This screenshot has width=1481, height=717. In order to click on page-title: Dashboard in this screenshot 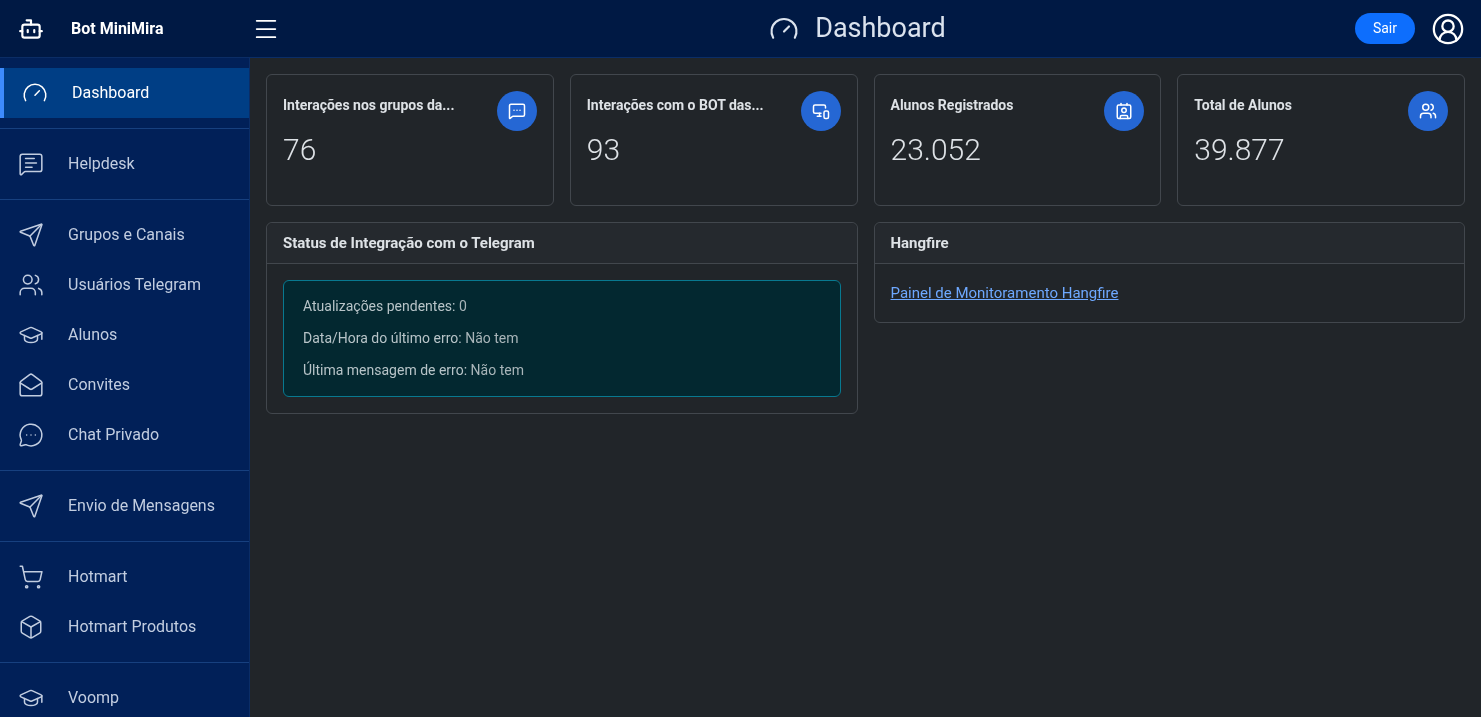, I will do `click(880, 29)`.